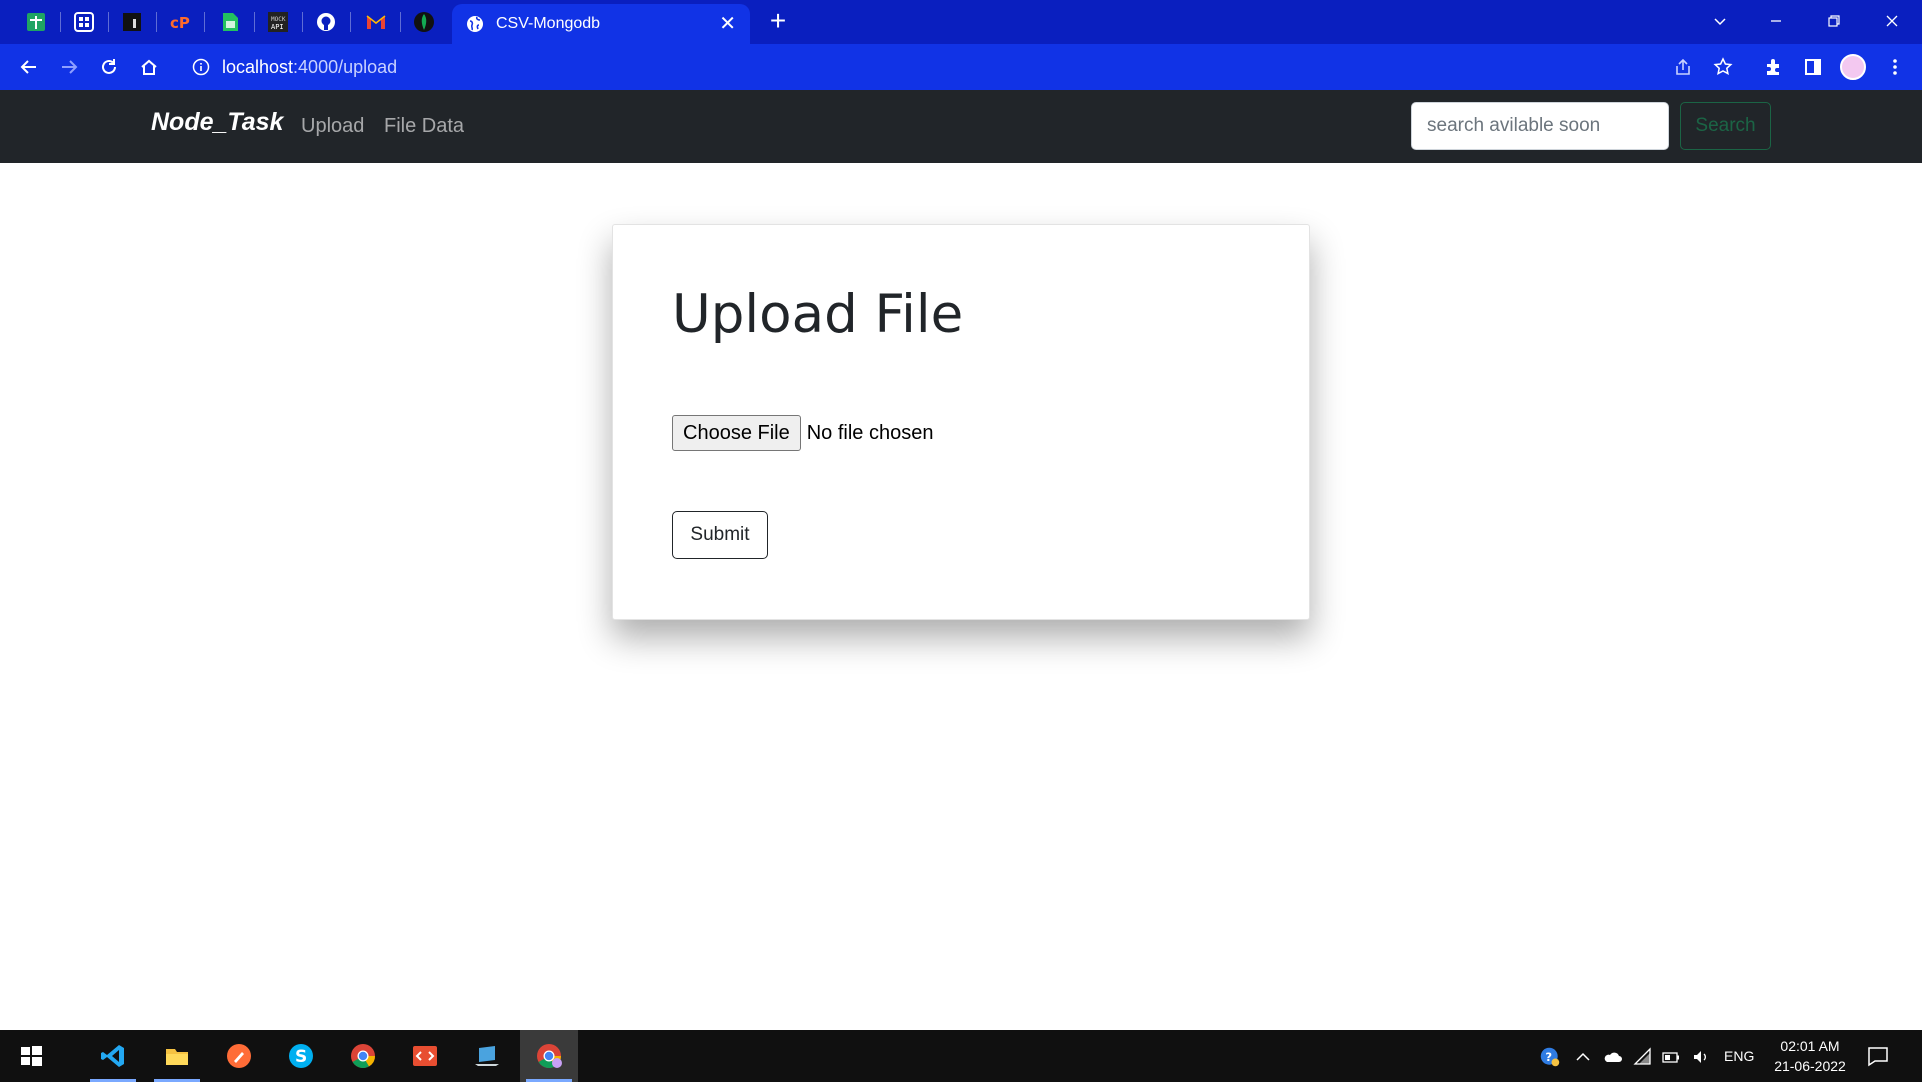  I want to click on file-explorer-icon, so click(177, 1056).